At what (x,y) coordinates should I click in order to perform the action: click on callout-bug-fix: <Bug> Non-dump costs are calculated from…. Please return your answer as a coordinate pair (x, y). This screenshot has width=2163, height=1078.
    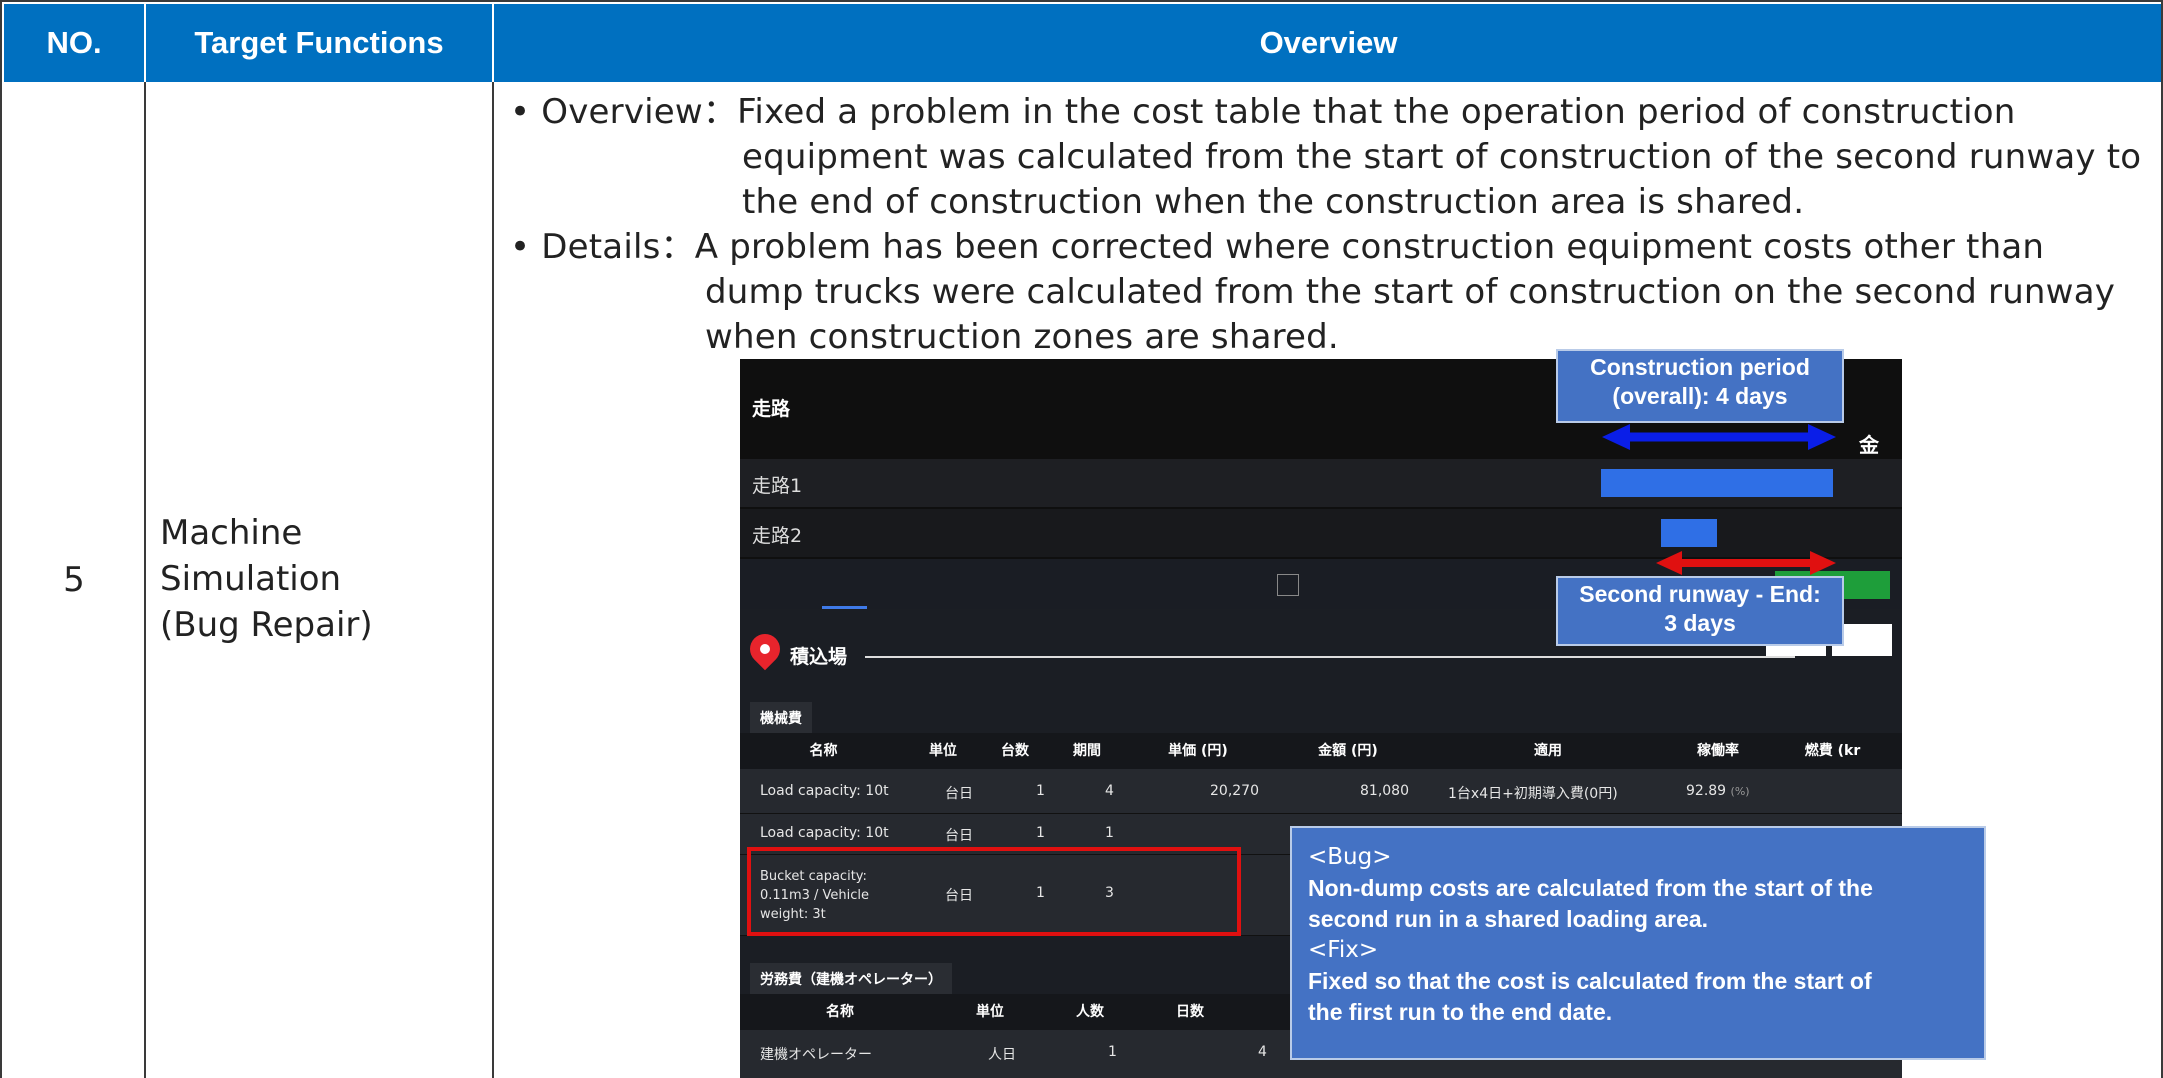
    Looking at the image, I should click on (1638, 943).